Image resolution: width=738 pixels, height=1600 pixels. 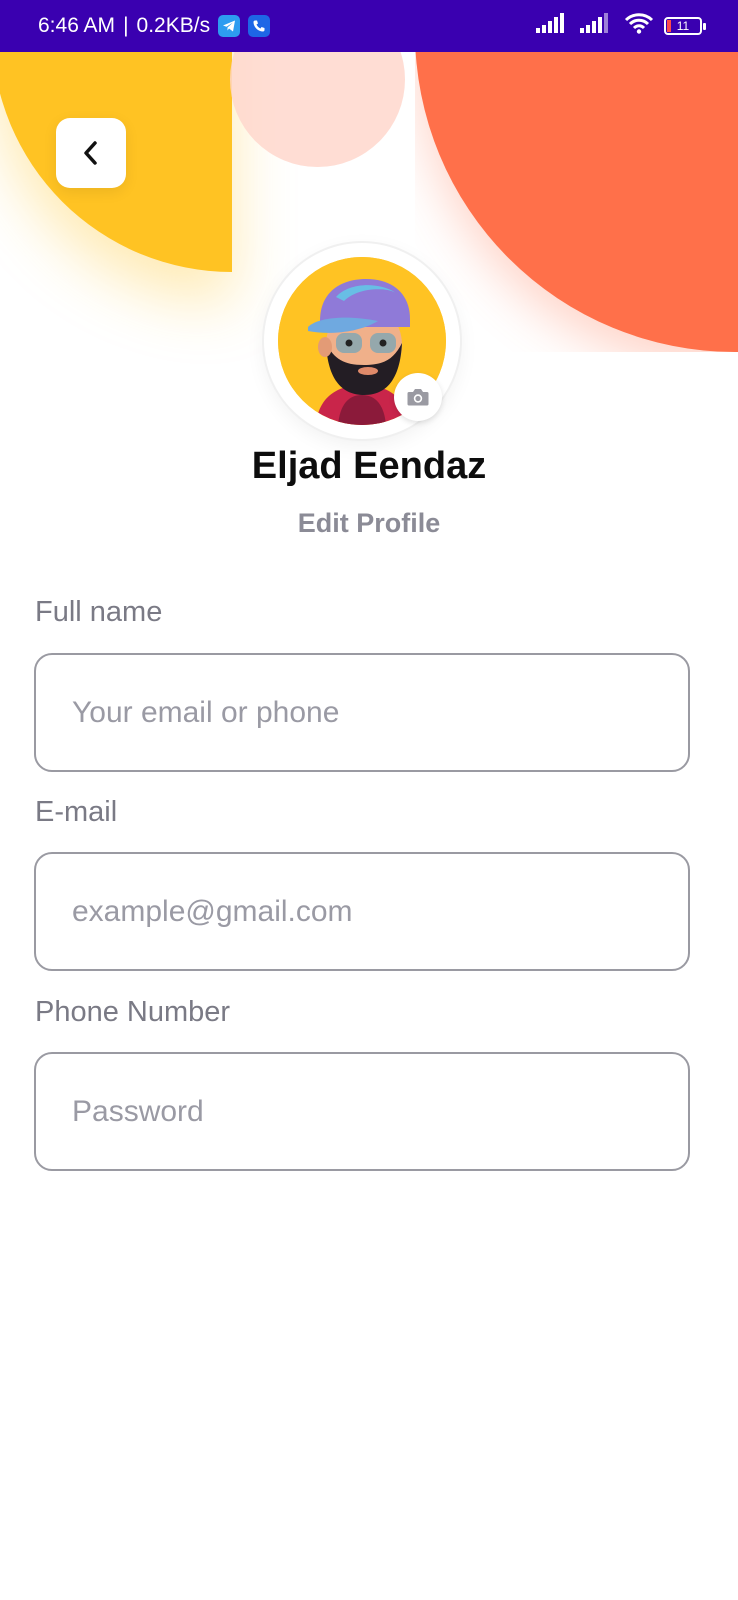 I want to click on battery-icon: 11, so click(x=685, y=26).